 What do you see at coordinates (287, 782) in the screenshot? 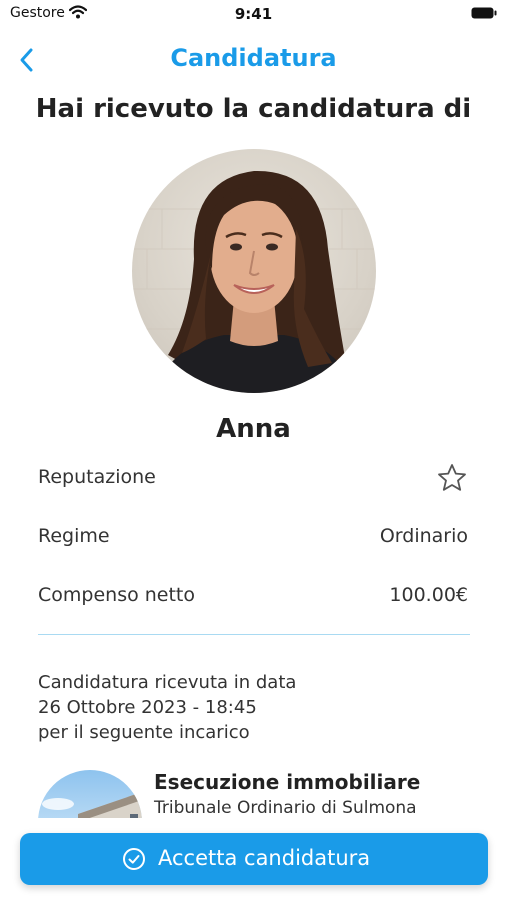
I see `assignment-title: Esecuzione immobiliare` at bounding box center [287, 782].